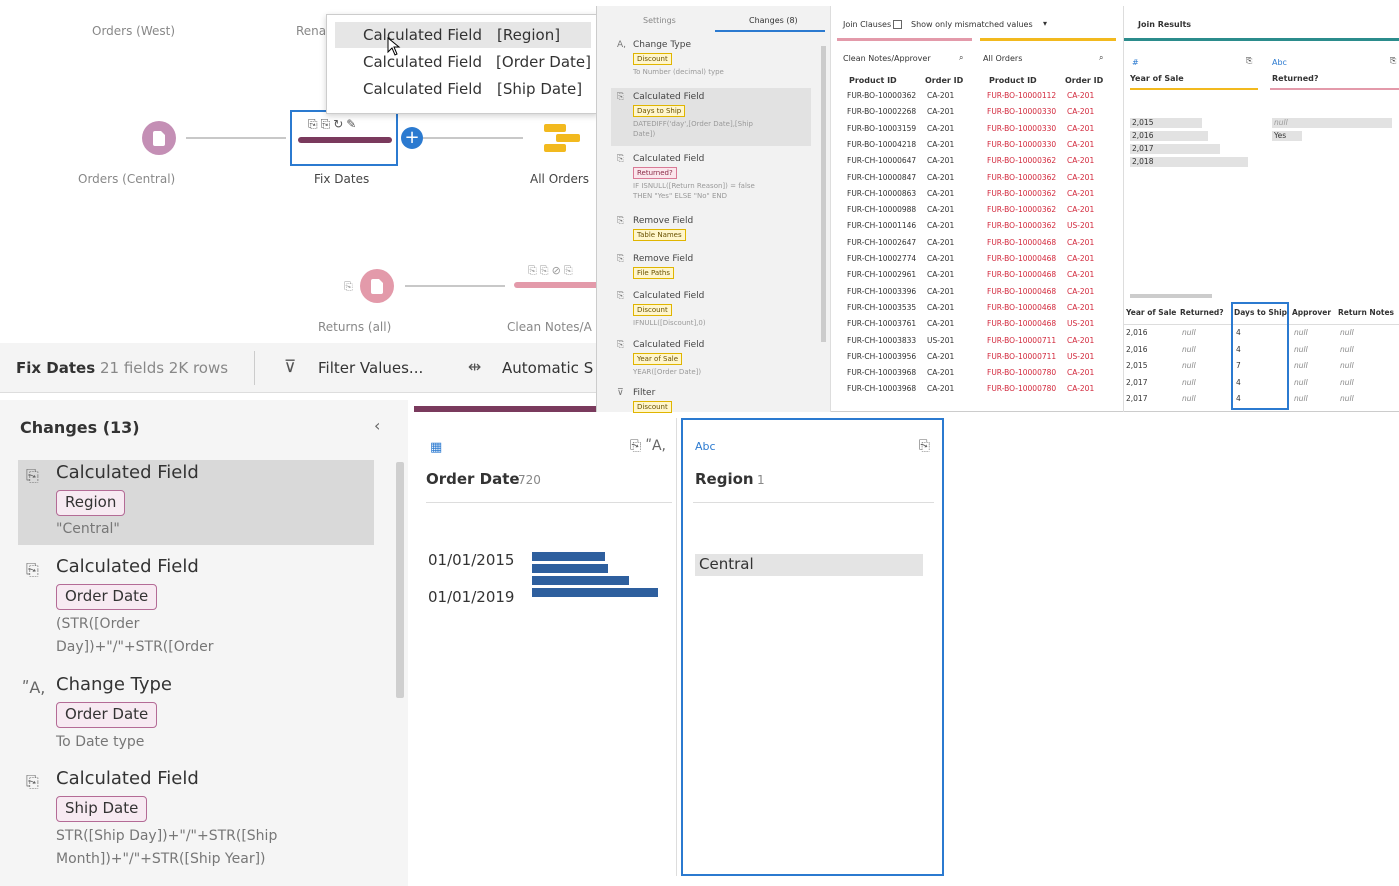 The image size is (1399, 886). Describe the element at coordinates (463, 35) in the screenshot. I see `menu-item-calc-region: Calculated Field [Region]` at that location.